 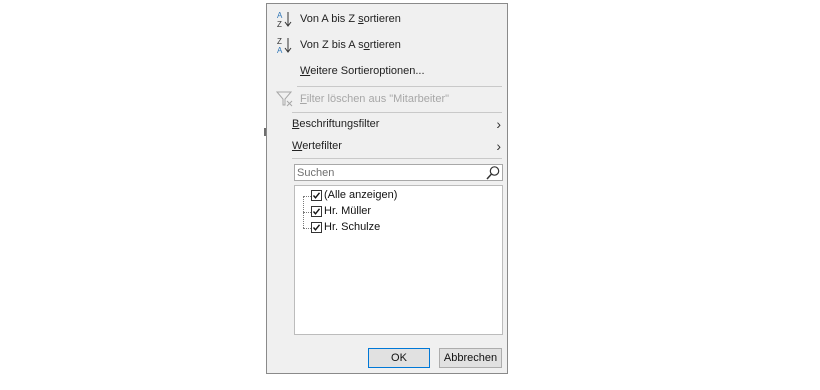 I want to click on sort-za-icon: Z A, so click(x=284, y=45).